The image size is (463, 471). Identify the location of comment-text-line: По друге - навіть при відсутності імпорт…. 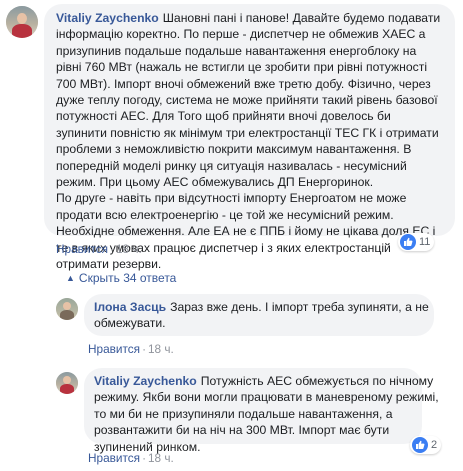
(231, 198).